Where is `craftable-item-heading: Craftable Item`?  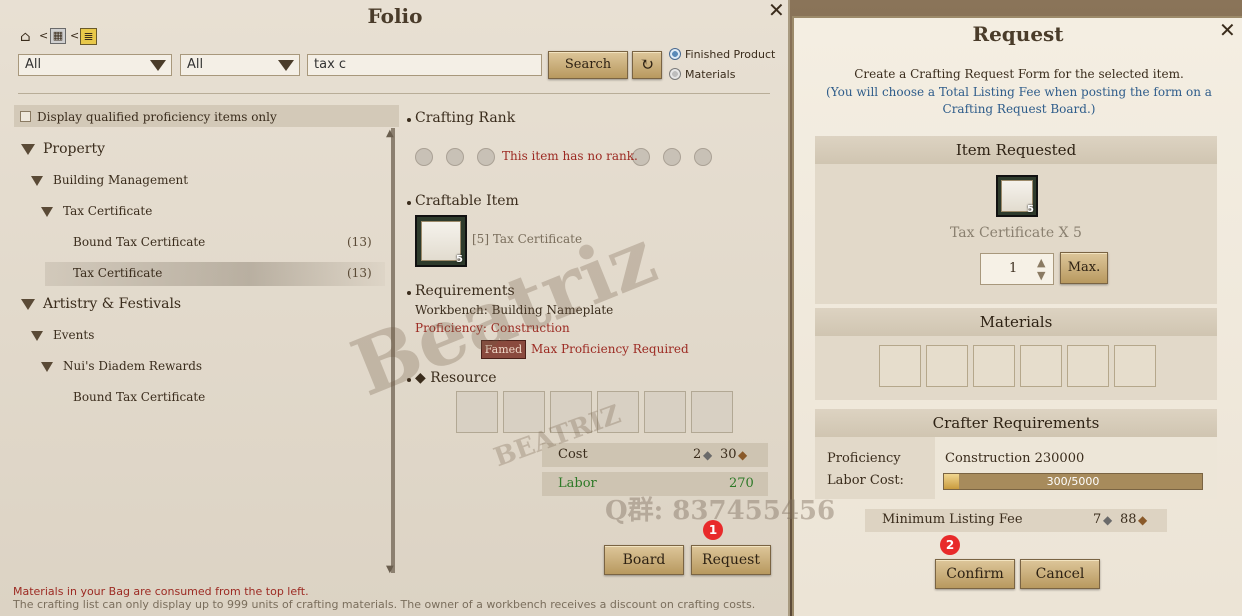
craftable-item-heading: Craftable Item is located at coordinates (467, 201).